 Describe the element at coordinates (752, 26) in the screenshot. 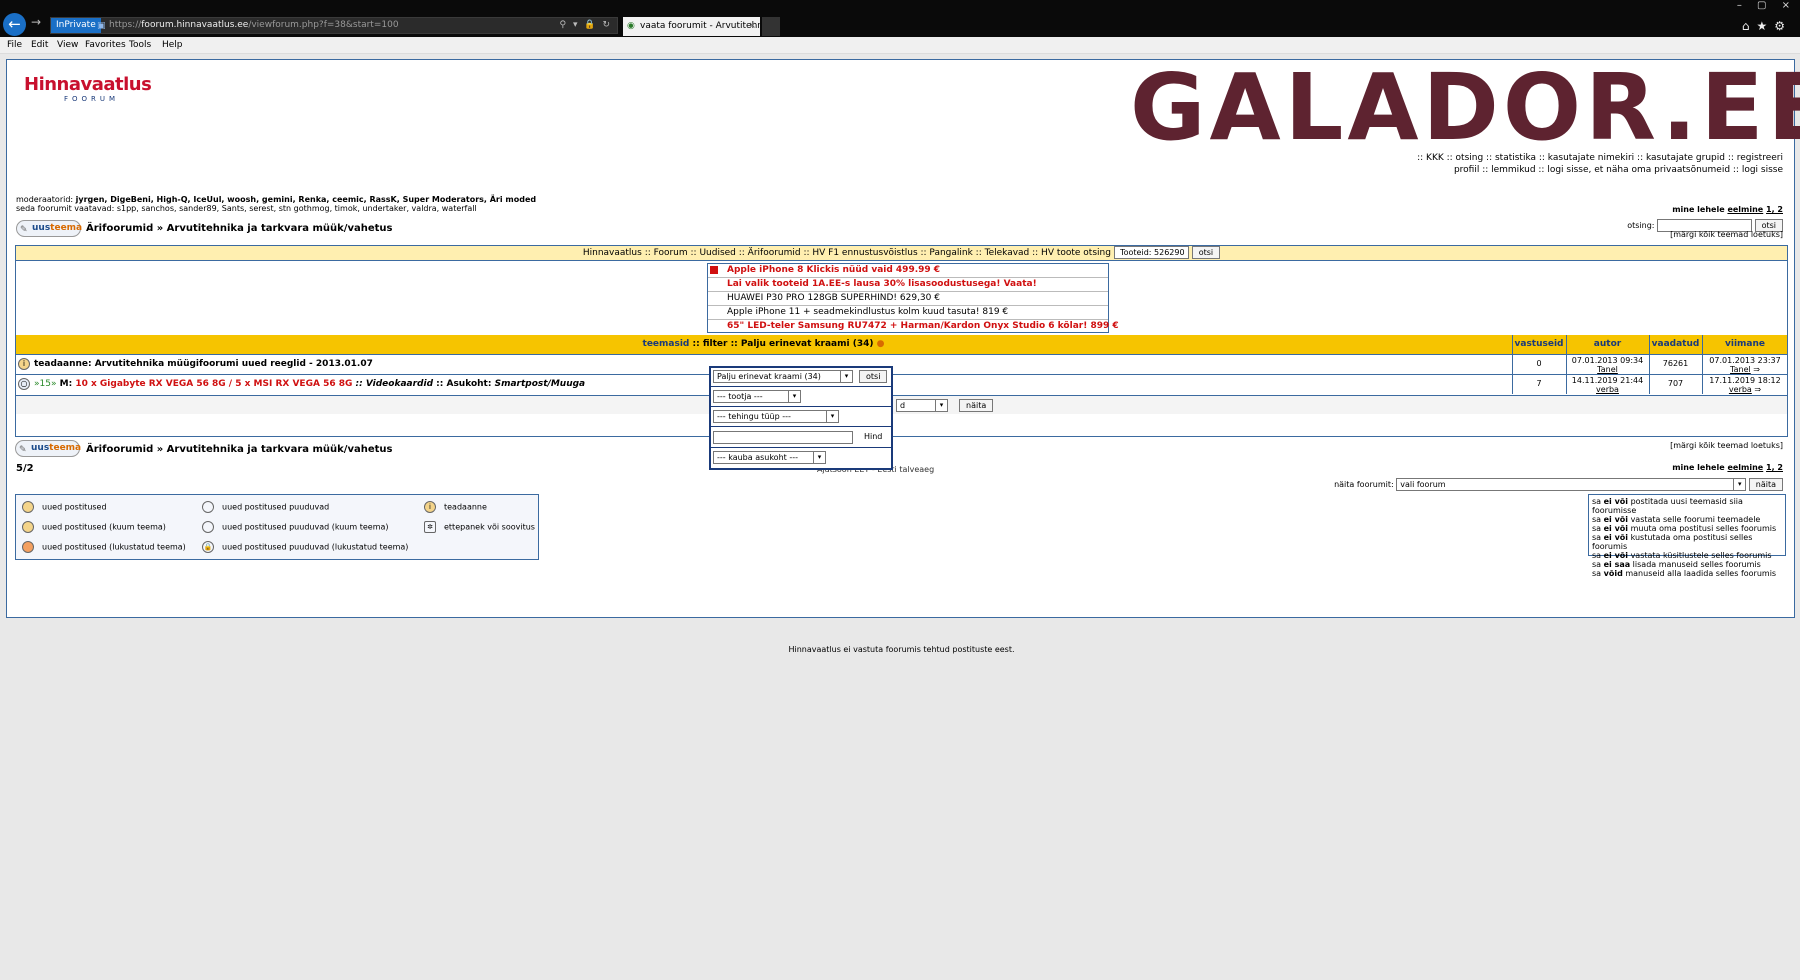

I see `close-icon: ×` at that location.